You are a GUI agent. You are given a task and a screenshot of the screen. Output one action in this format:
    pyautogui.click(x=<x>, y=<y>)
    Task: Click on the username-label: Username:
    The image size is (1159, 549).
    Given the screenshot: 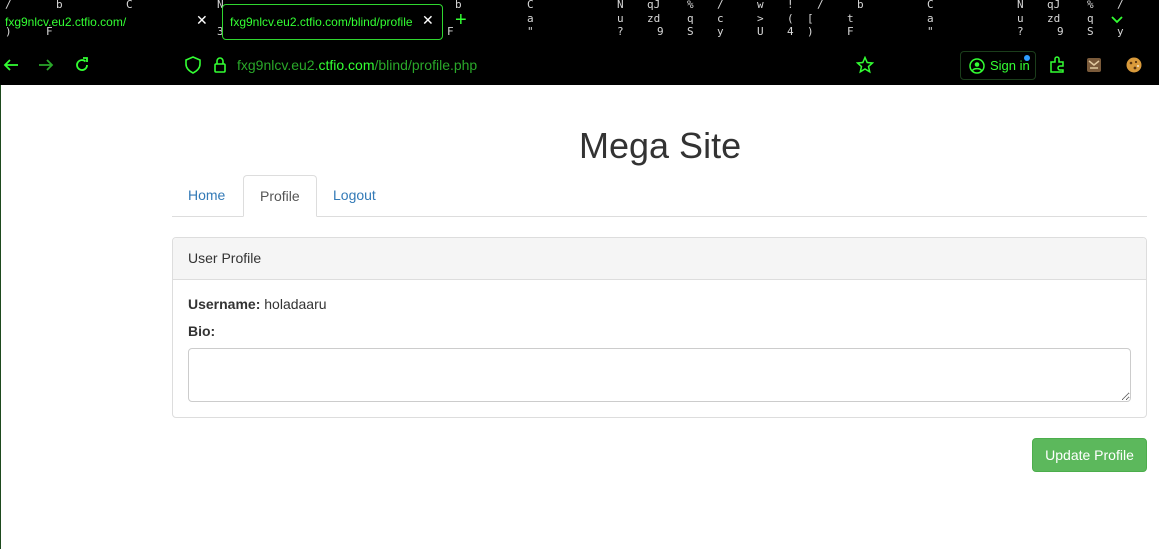 What is the action you would take?
    pyautogui.click(x=224, y=304)
    